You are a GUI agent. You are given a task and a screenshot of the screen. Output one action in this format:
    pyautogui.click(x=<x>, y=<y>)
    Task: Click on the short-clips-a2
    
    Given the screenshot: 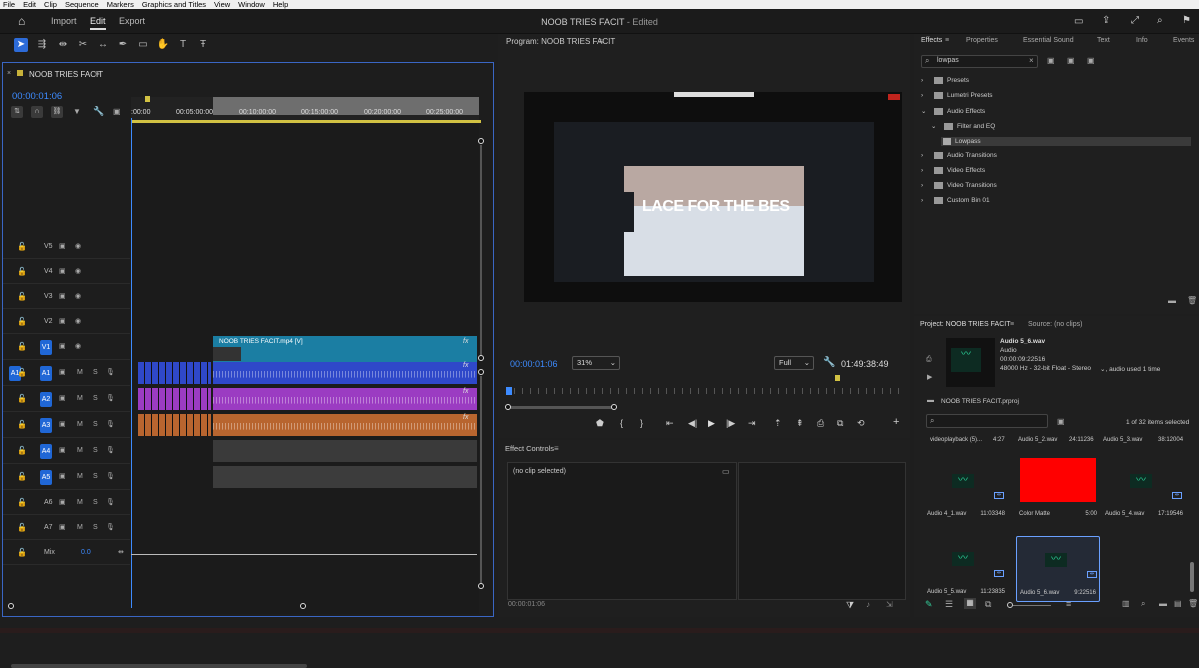 What is the action you would take?
    pyautogui.click(x=174, y=399)
    